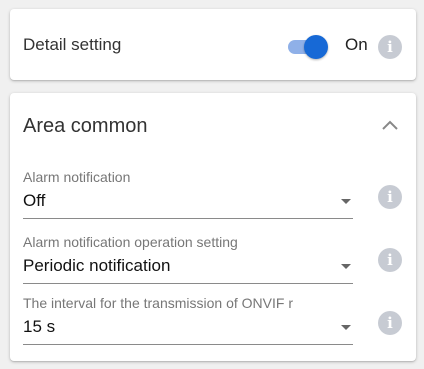  I want to click on section-title: Area common, so click(85, 126).